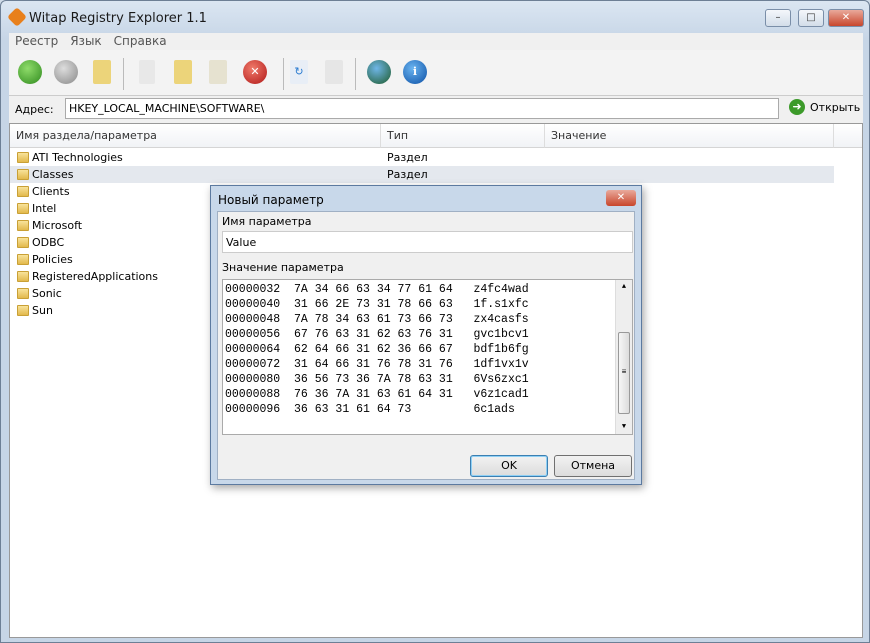 The width and height of the screenshot is (870, 643). Describe the element at coordinates (30, 72) in the screenshot. I see `back-icon` at that location.